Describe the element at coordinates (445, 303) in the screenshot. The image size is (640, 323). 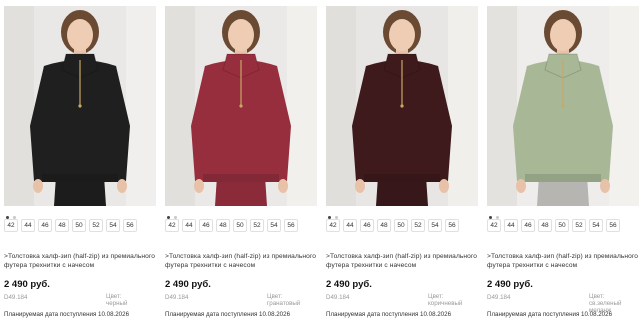
I see `color-value: коричневый` at that location.